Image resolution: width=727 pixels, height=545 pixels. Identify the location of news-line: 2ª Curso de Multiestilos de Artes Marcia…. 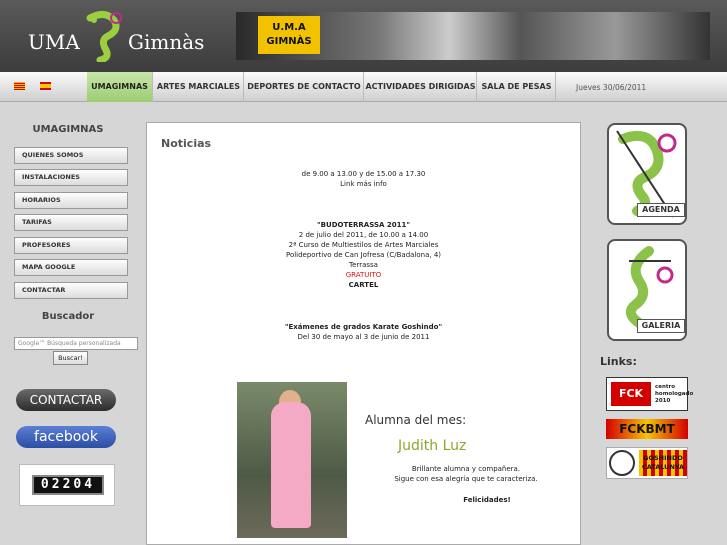
(363, 245).